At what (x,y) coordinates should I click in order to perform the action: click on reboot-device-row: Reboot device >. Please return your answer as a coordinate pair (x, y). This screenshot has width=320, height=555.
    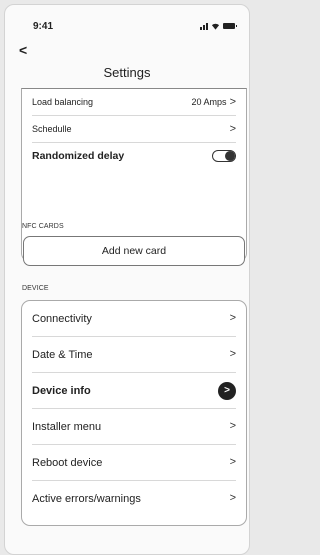
    Looking at the image, I should click on (134, 463).